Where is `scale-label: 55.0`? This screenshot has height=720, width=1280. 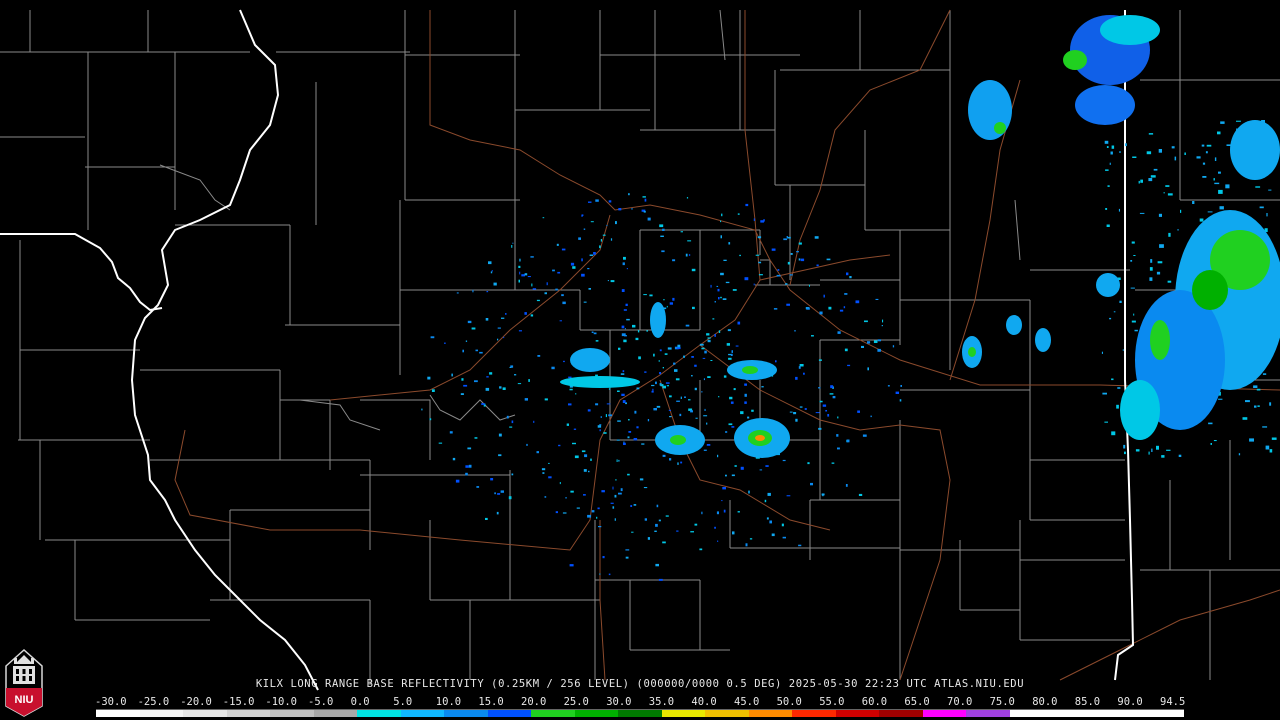 scale-label: 55.0 is located at coordinates (832, 702).